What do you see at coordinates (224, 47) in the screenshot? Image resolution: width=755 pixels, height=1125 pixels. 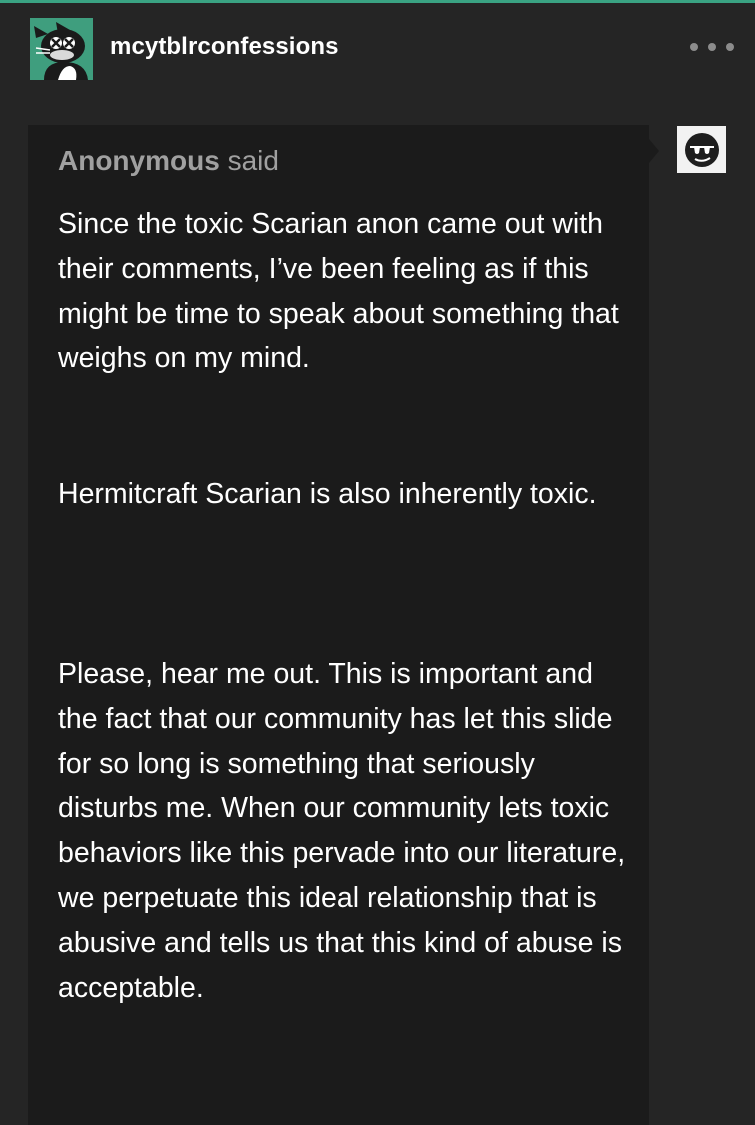 I see `blog-name-link: mcytblrconfessions` at bounding box center [224, 47].